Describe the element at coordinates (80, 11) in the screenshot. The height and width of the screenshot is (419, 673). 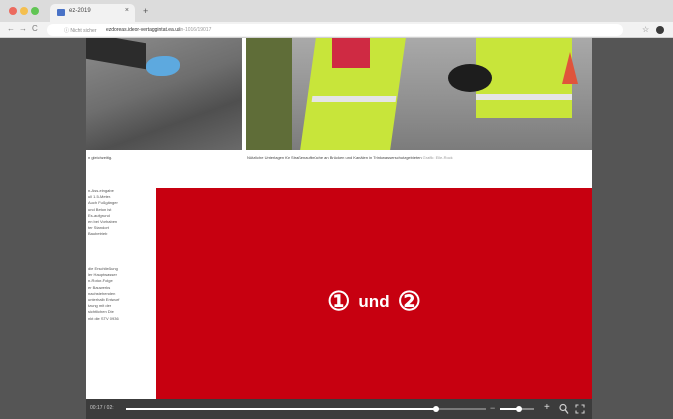
I see `tab-title: ez-2019` at that location.